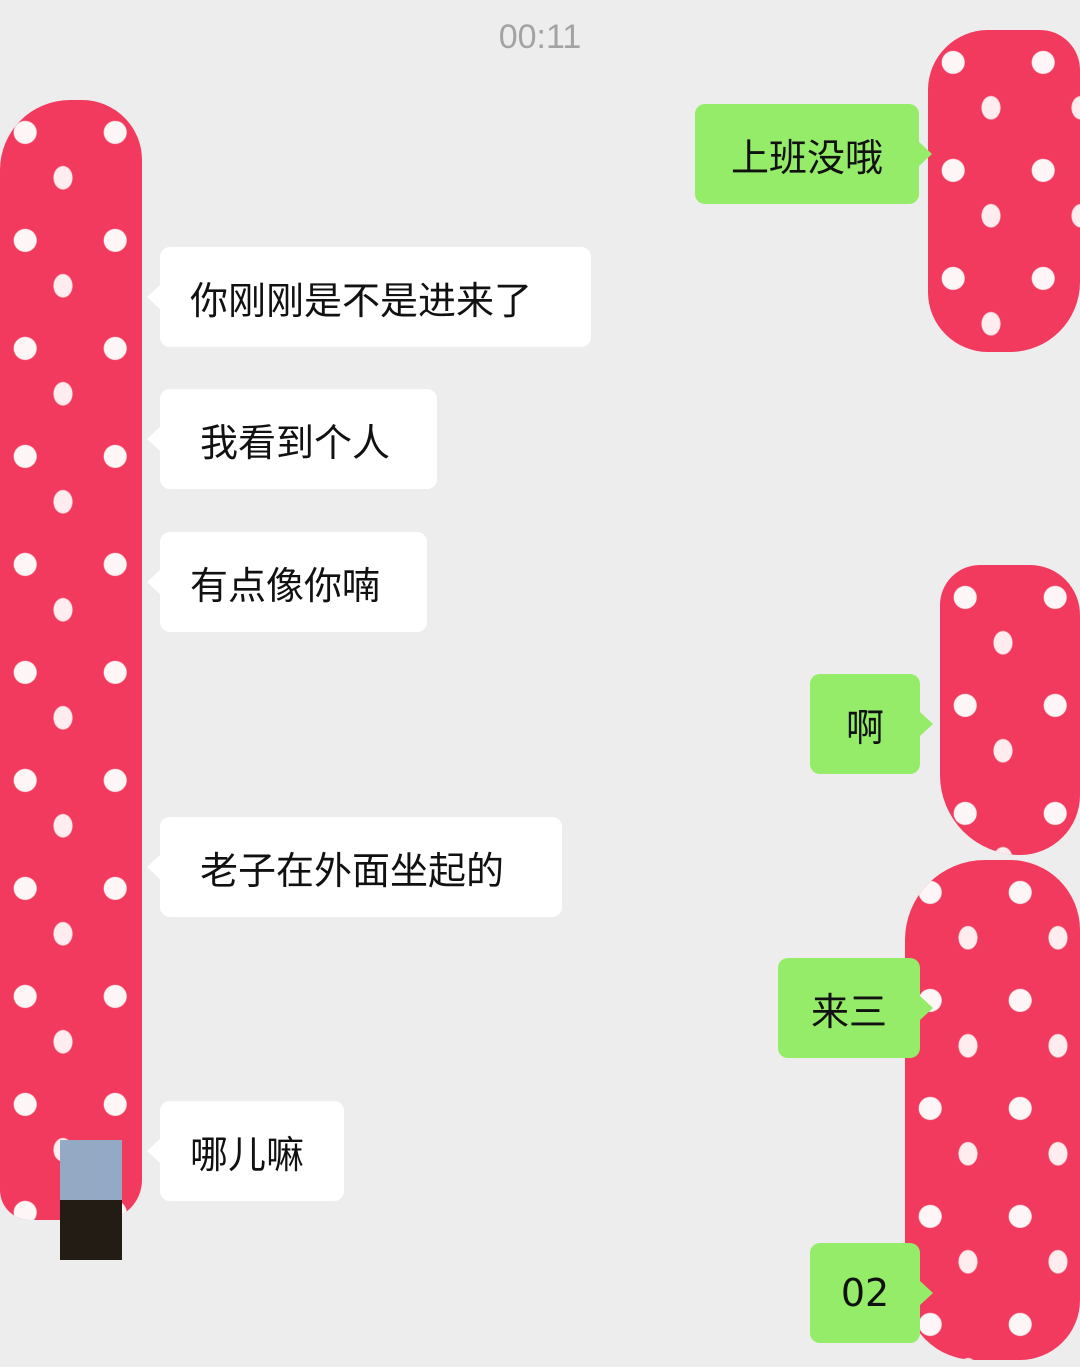 This screenshot has width=1080, height=1367. What do you see at coordinates (352, 870) in the screenshot?
I see `message-text: 老子在外面坐起的` at bounding box center [352, 870].